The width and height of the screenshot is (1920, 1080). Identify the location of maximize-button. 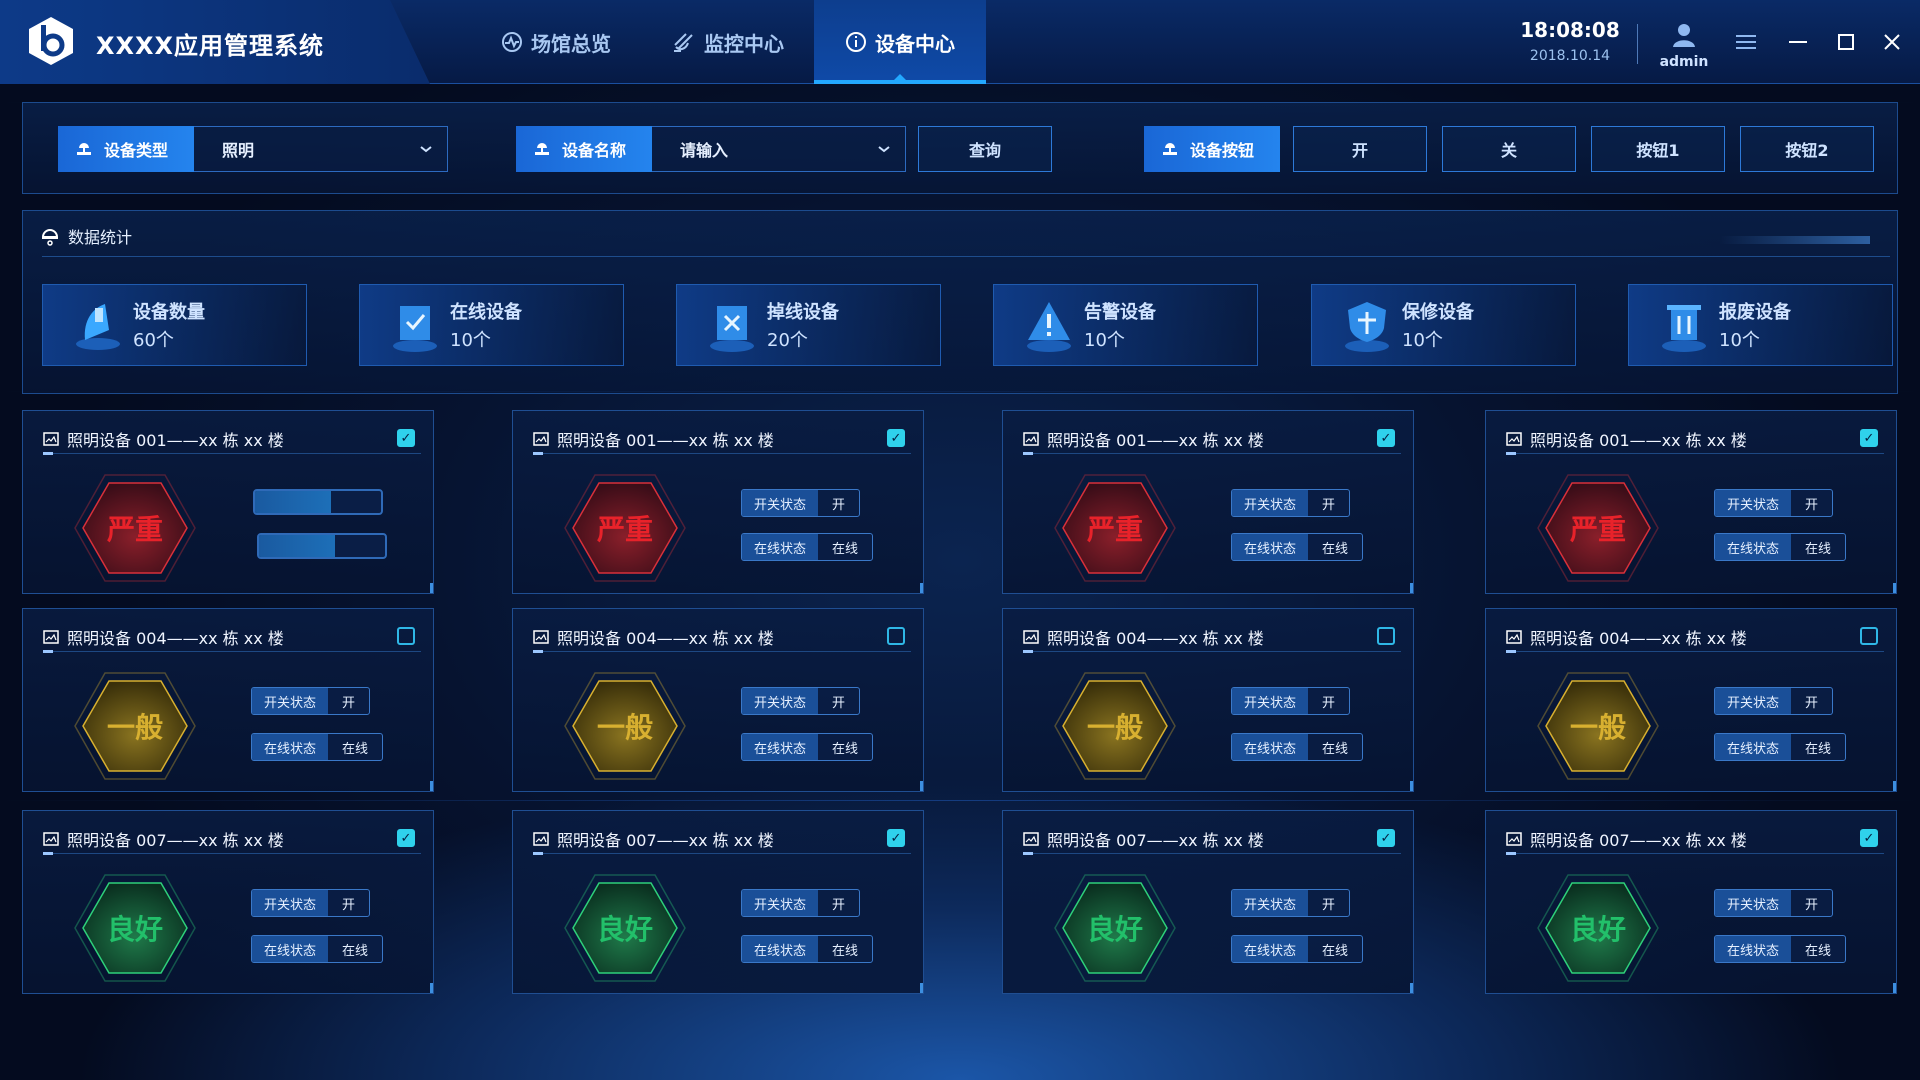
(1846, 42).